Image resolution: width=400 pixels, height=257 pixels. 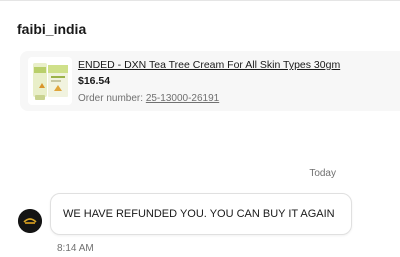 I want to click on seller-avatar, so click(x=30, y=221).